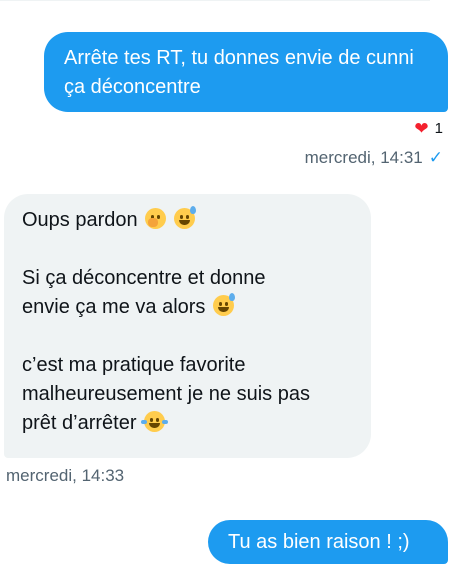  Describe the element at coordinates (155, 421) in the screenshot. I see `tears-of-joy-emoji` at that location.